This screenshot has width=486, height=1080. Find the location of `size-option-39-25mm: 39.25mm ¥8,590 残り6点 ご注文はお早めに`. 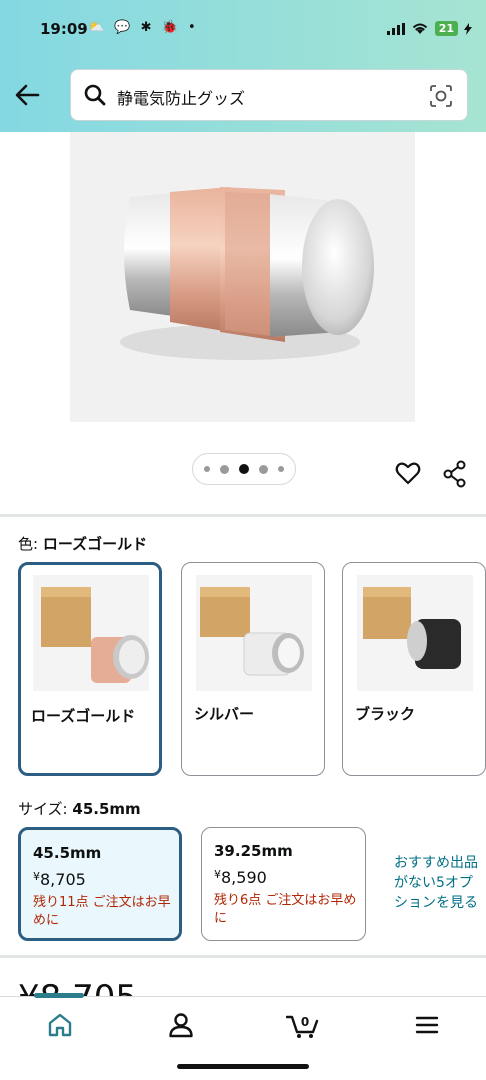

size-option-39-25mm: 39.25mm ¥8,590 残り6点 ご注文はお早めに is located at coordinates (283, 884).